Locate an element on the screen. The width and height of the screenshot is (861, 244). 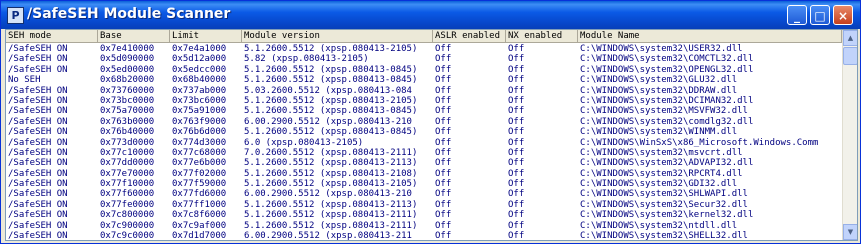
limit-cell: 0x7d1d7000 is located at coordinates (199, 236).